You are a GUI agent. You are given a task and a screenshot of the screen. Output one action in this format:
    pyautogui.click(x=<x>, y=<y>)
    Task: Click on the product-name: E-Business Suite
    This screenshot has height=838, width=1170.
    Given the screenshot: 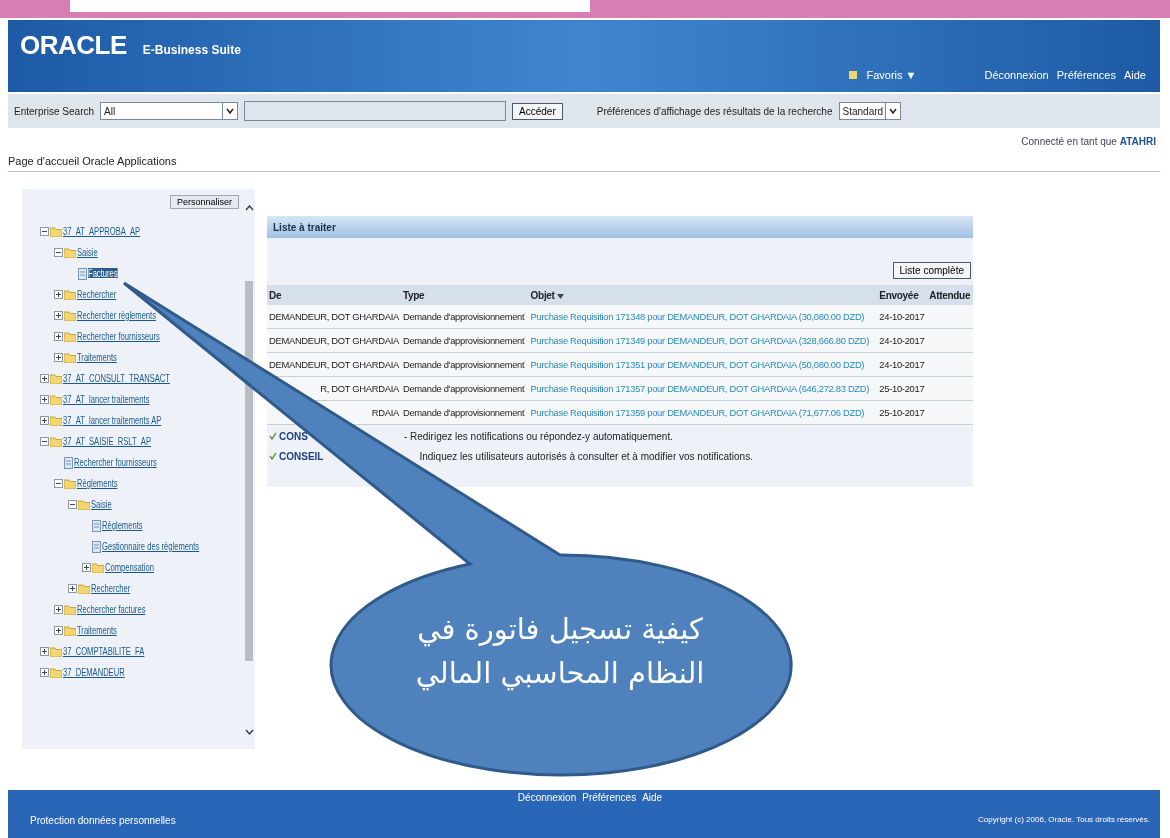 What is the action you would take?
    pyautogui.click(x=191, y=50)
    